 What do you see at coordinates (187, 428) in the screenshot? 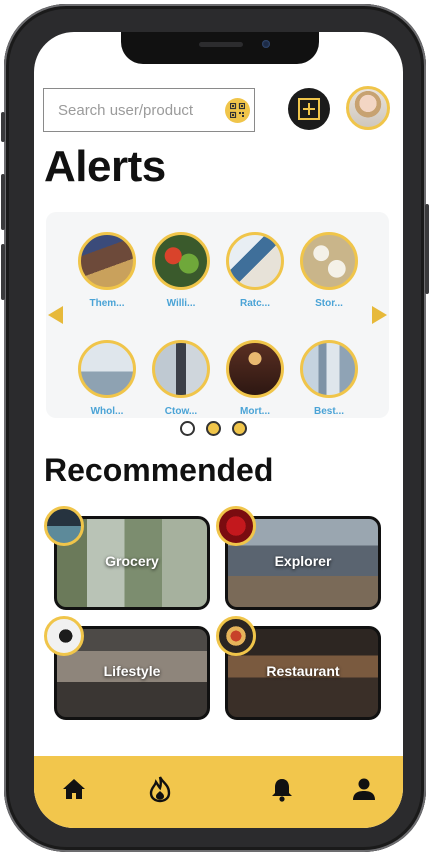
I see `page-dot-active` at bounding box center [187, 428].